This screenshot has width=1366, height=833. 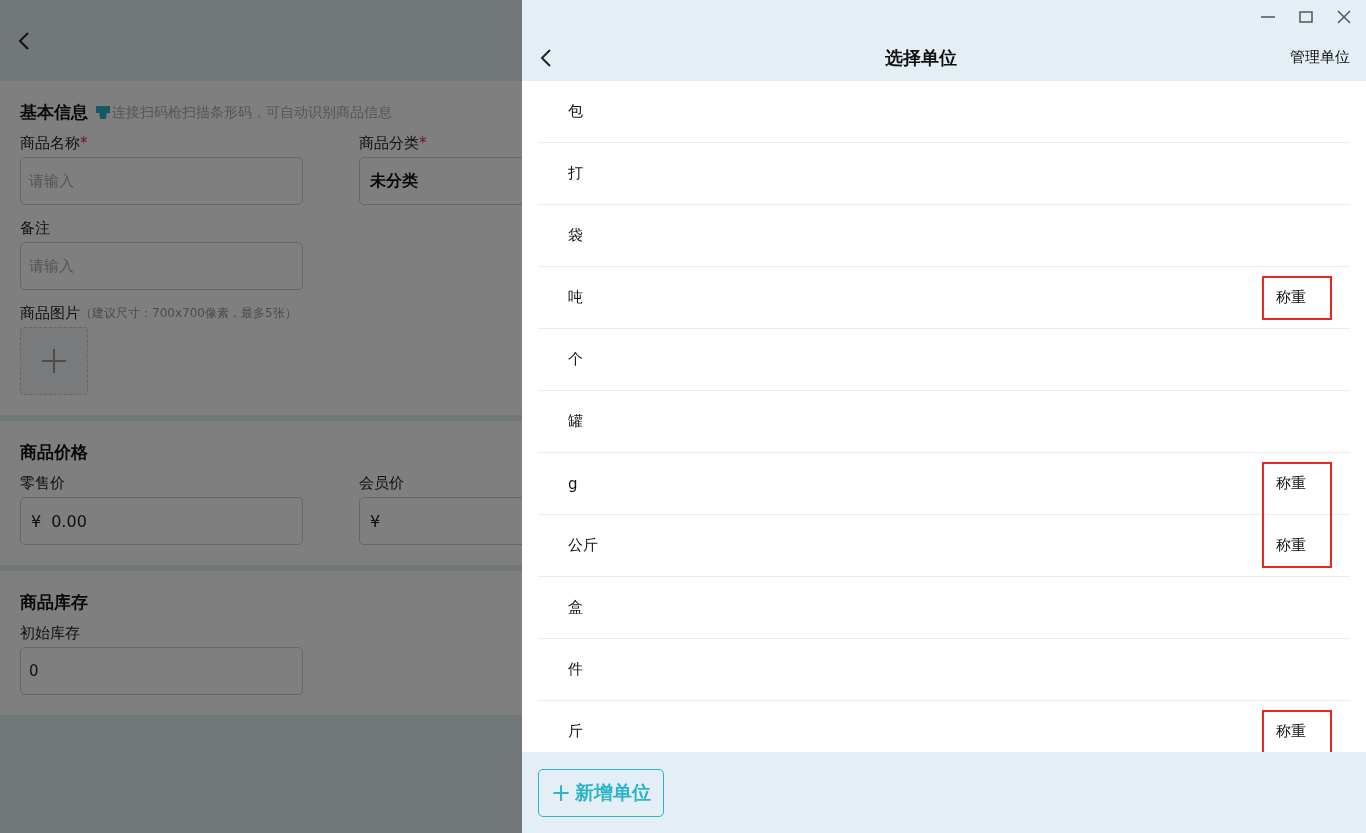 I want to click on manage-units-link: 管理单位, so click(x=1320, y=57).